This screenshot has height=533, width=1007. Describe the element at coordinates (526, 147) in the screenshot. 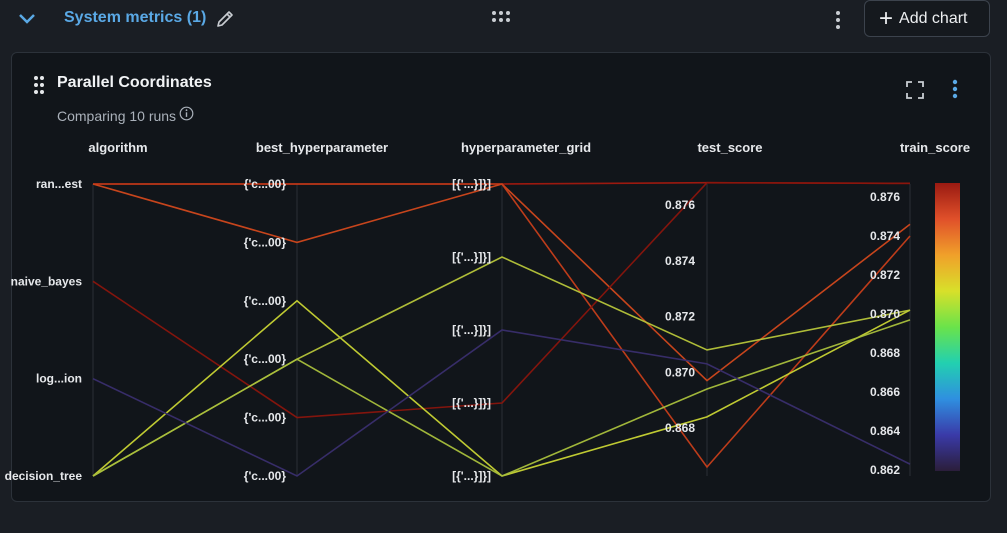

I see `axis-label-hyperparameter_grid: hyperparameter_grid` at that location.